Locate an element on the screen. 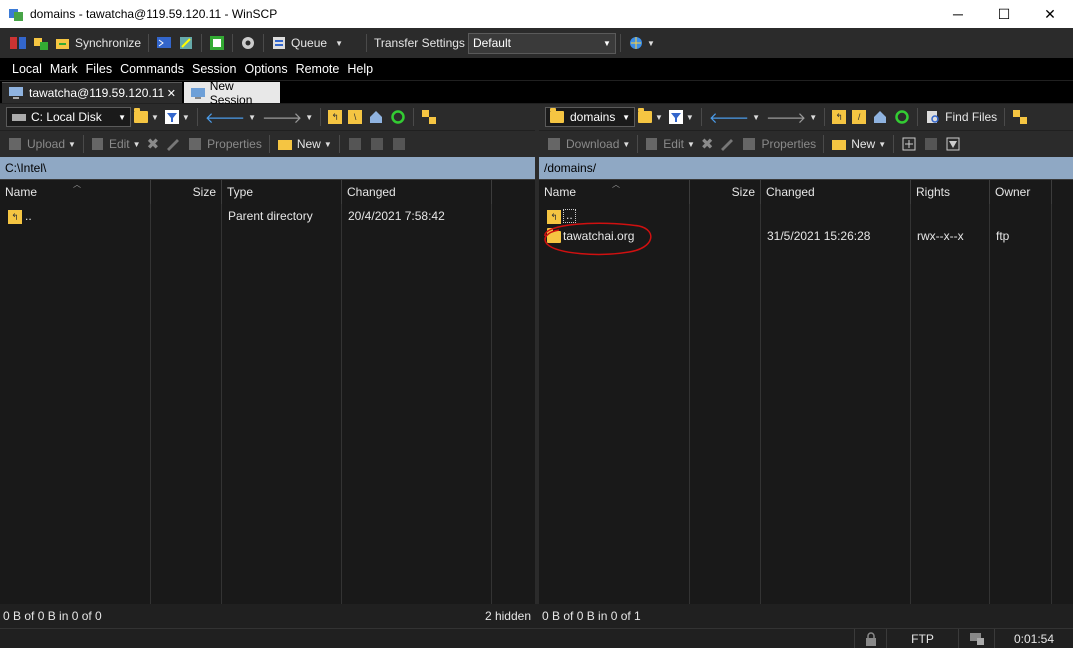 The height and width of the screenshot is (648, 1073). synchronize-button: Synchronize is located at coordinates (98, 43).